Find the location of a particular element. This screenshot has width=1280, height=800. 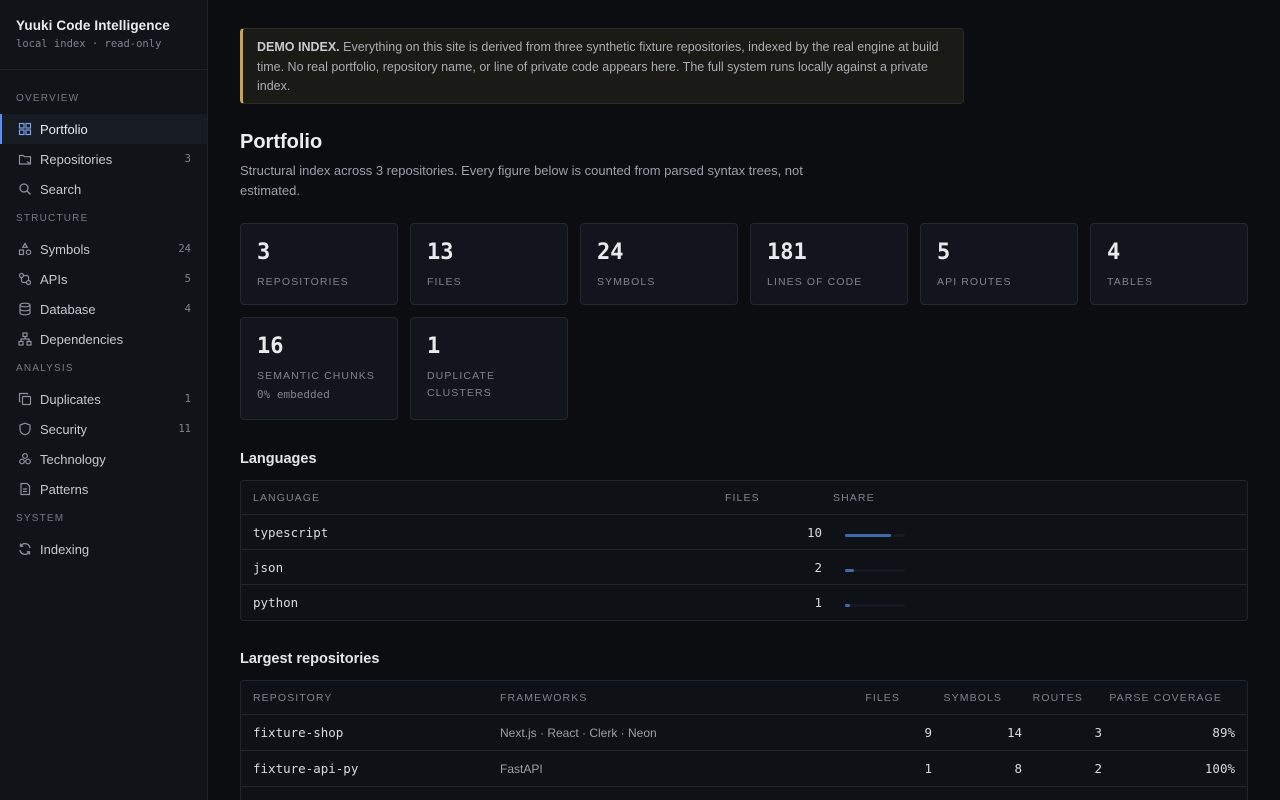

repos-title: Largest repositories is located at coordinates (310, 659).